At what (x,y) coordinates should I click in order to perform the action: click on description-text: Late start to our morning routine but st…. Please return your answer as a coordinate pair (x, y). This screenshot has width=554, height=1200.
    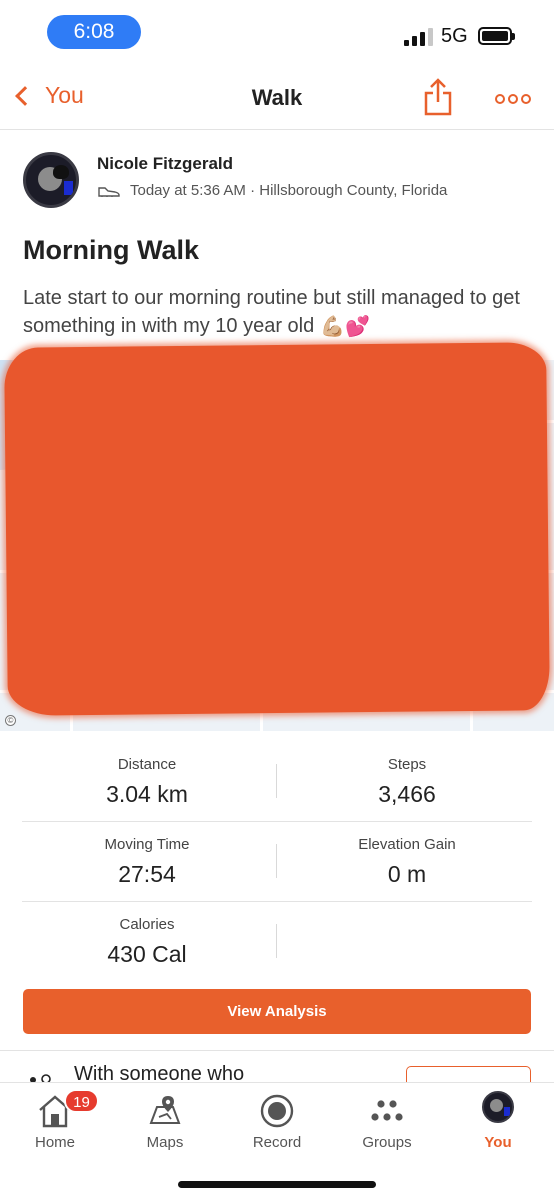
    Looking at the image, I should click on (271, 312).